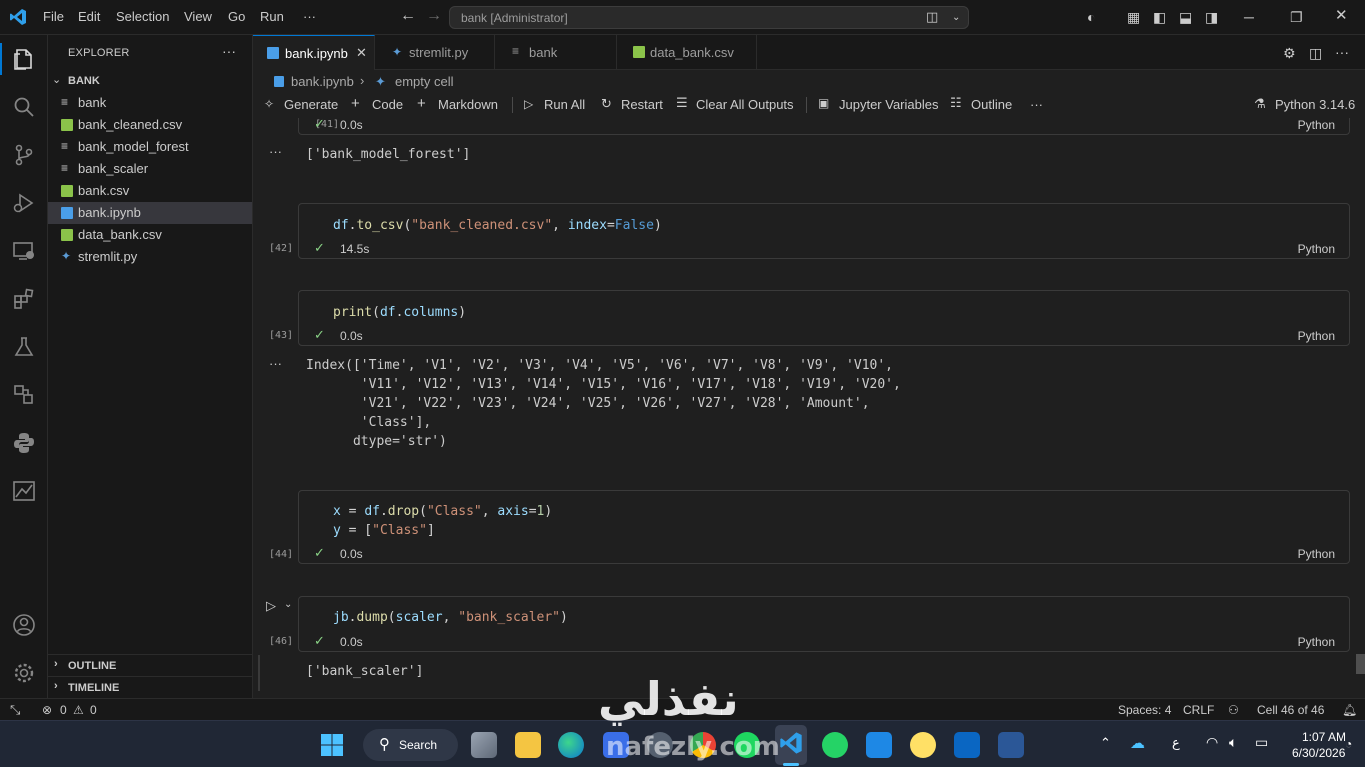 The image size is (1365, 767). Describe the element at coordinates (150, 687) in the screenshot. I see `timeline-section: › TIMELINE` at that location.